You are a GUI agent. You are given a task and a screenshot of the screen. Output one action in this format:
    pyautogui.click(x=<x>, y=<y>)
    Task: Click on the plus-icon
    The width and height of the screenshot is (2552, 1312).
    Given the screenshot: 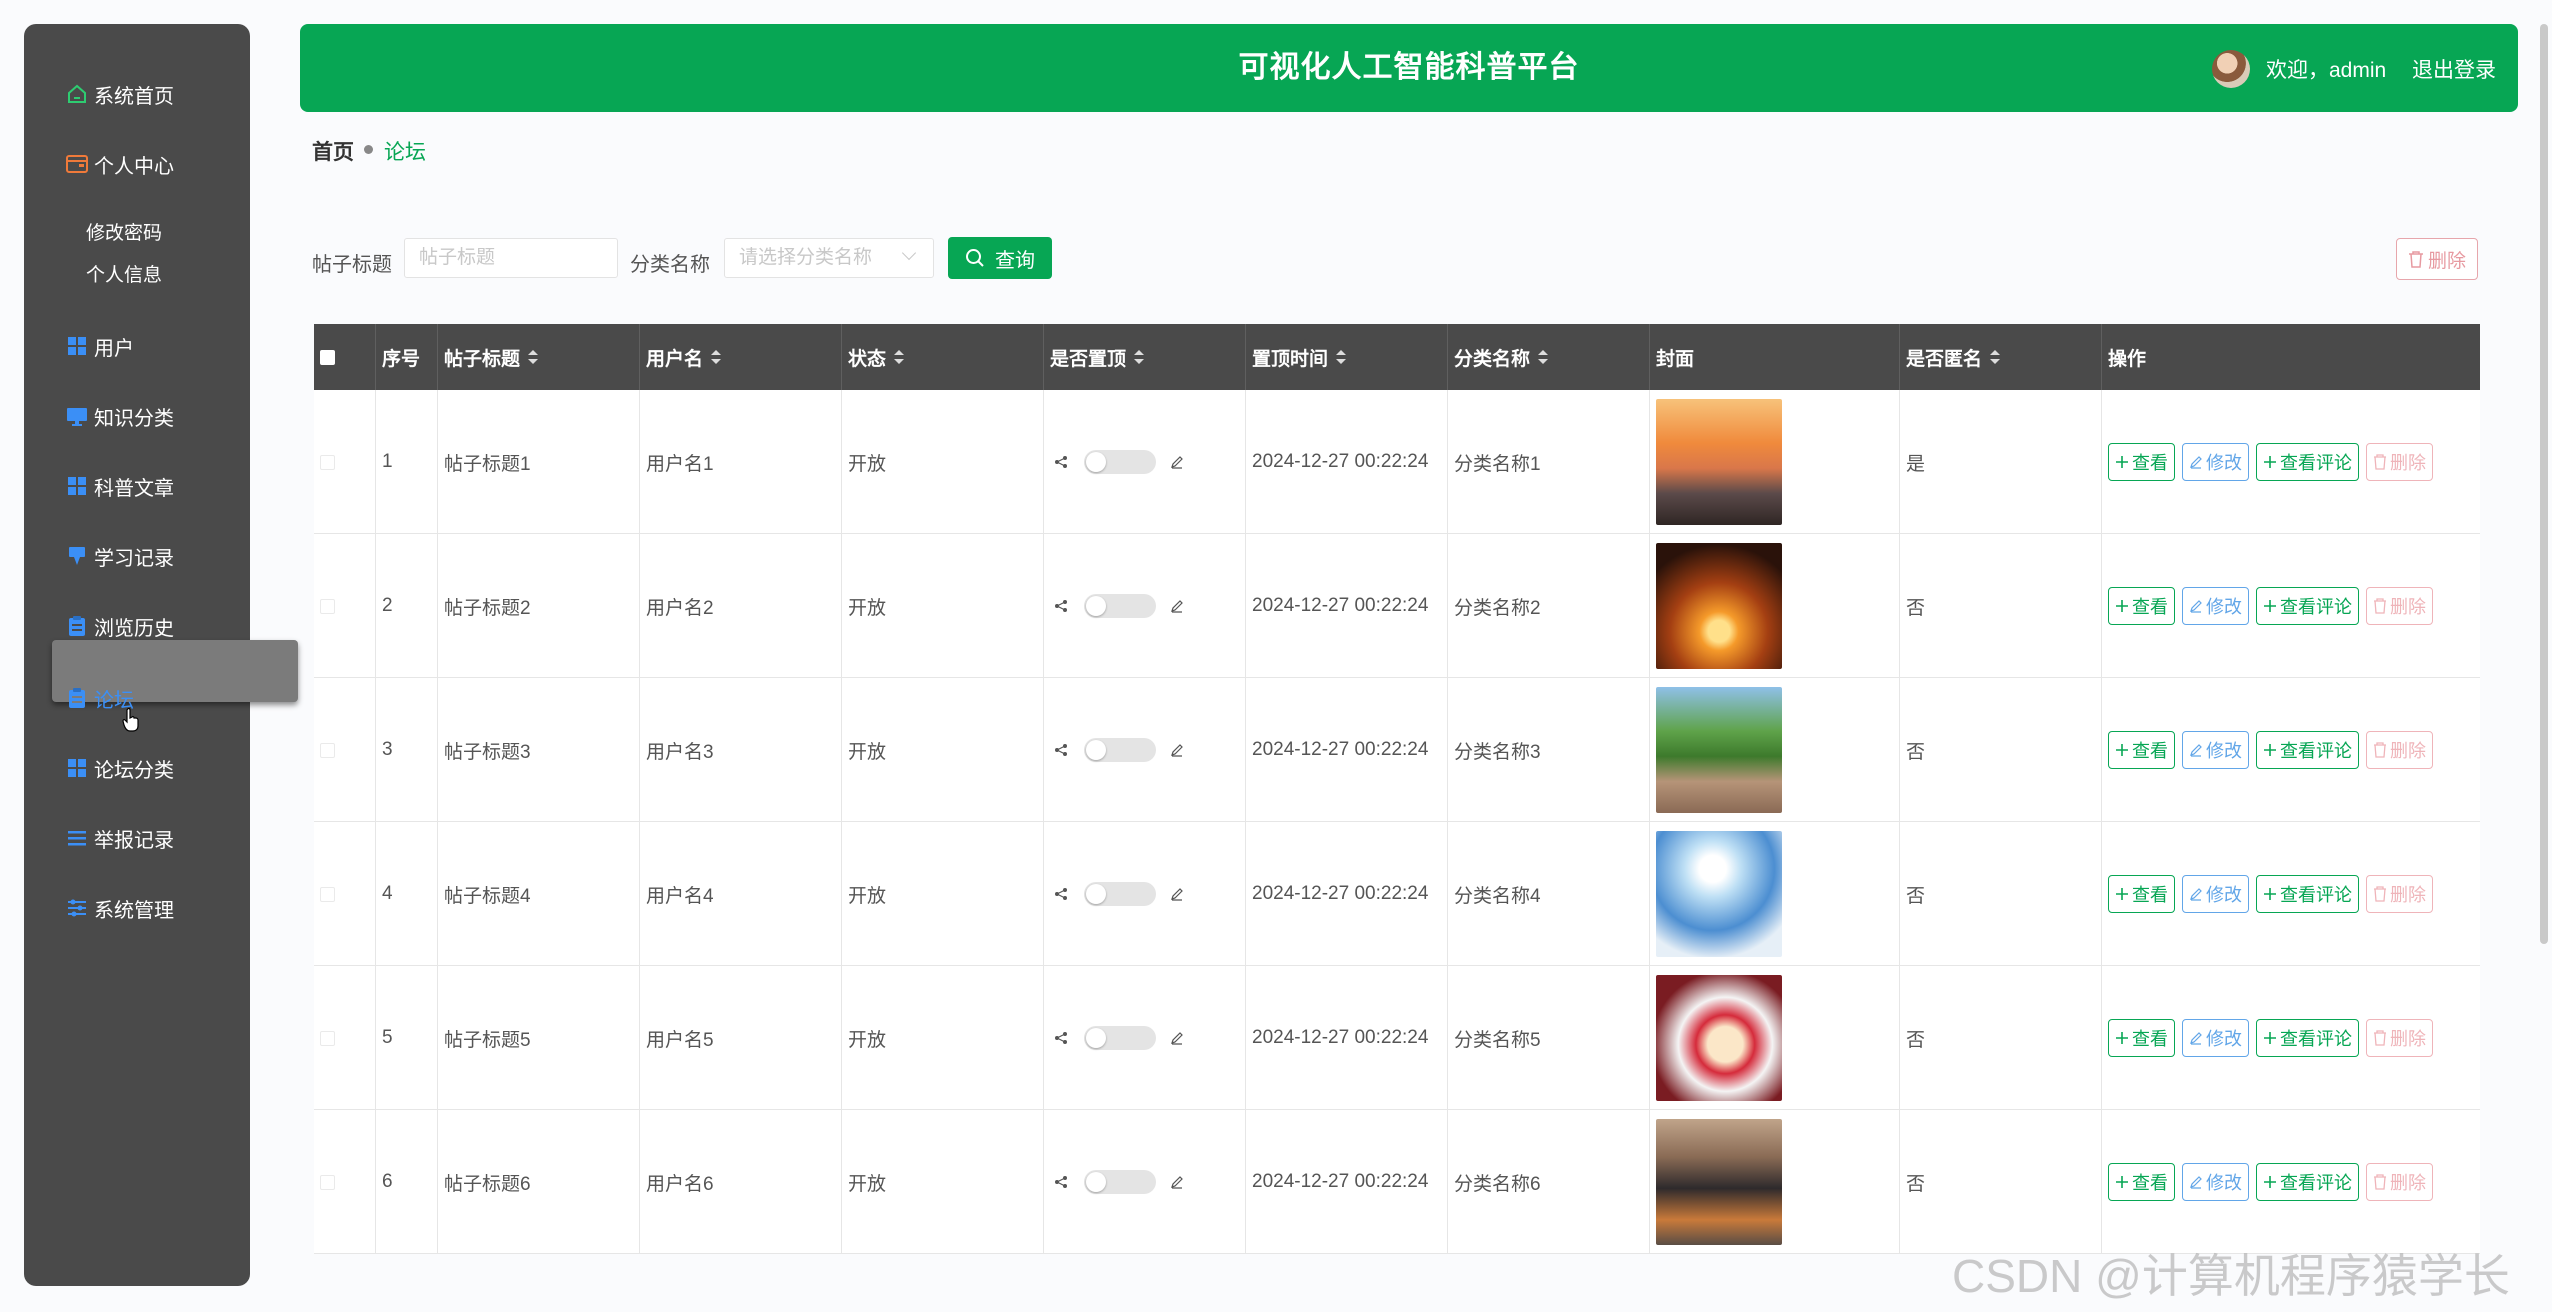 What is the action you would take?
    pyautogui.click(x=2122, y=1182)
    